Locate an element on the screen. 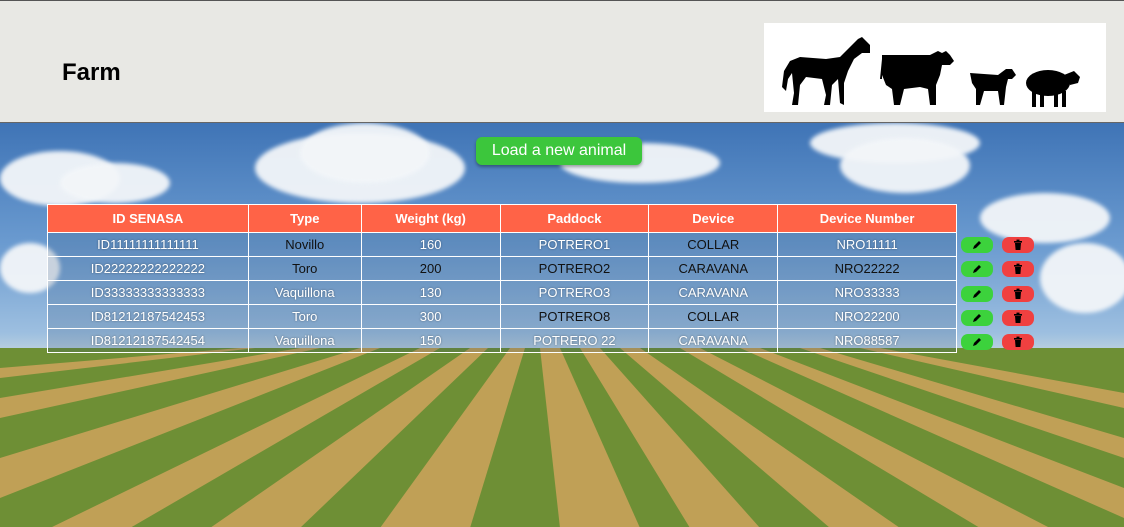  cell-paddock: POTRERO8 is located at coordinates (574, 316).